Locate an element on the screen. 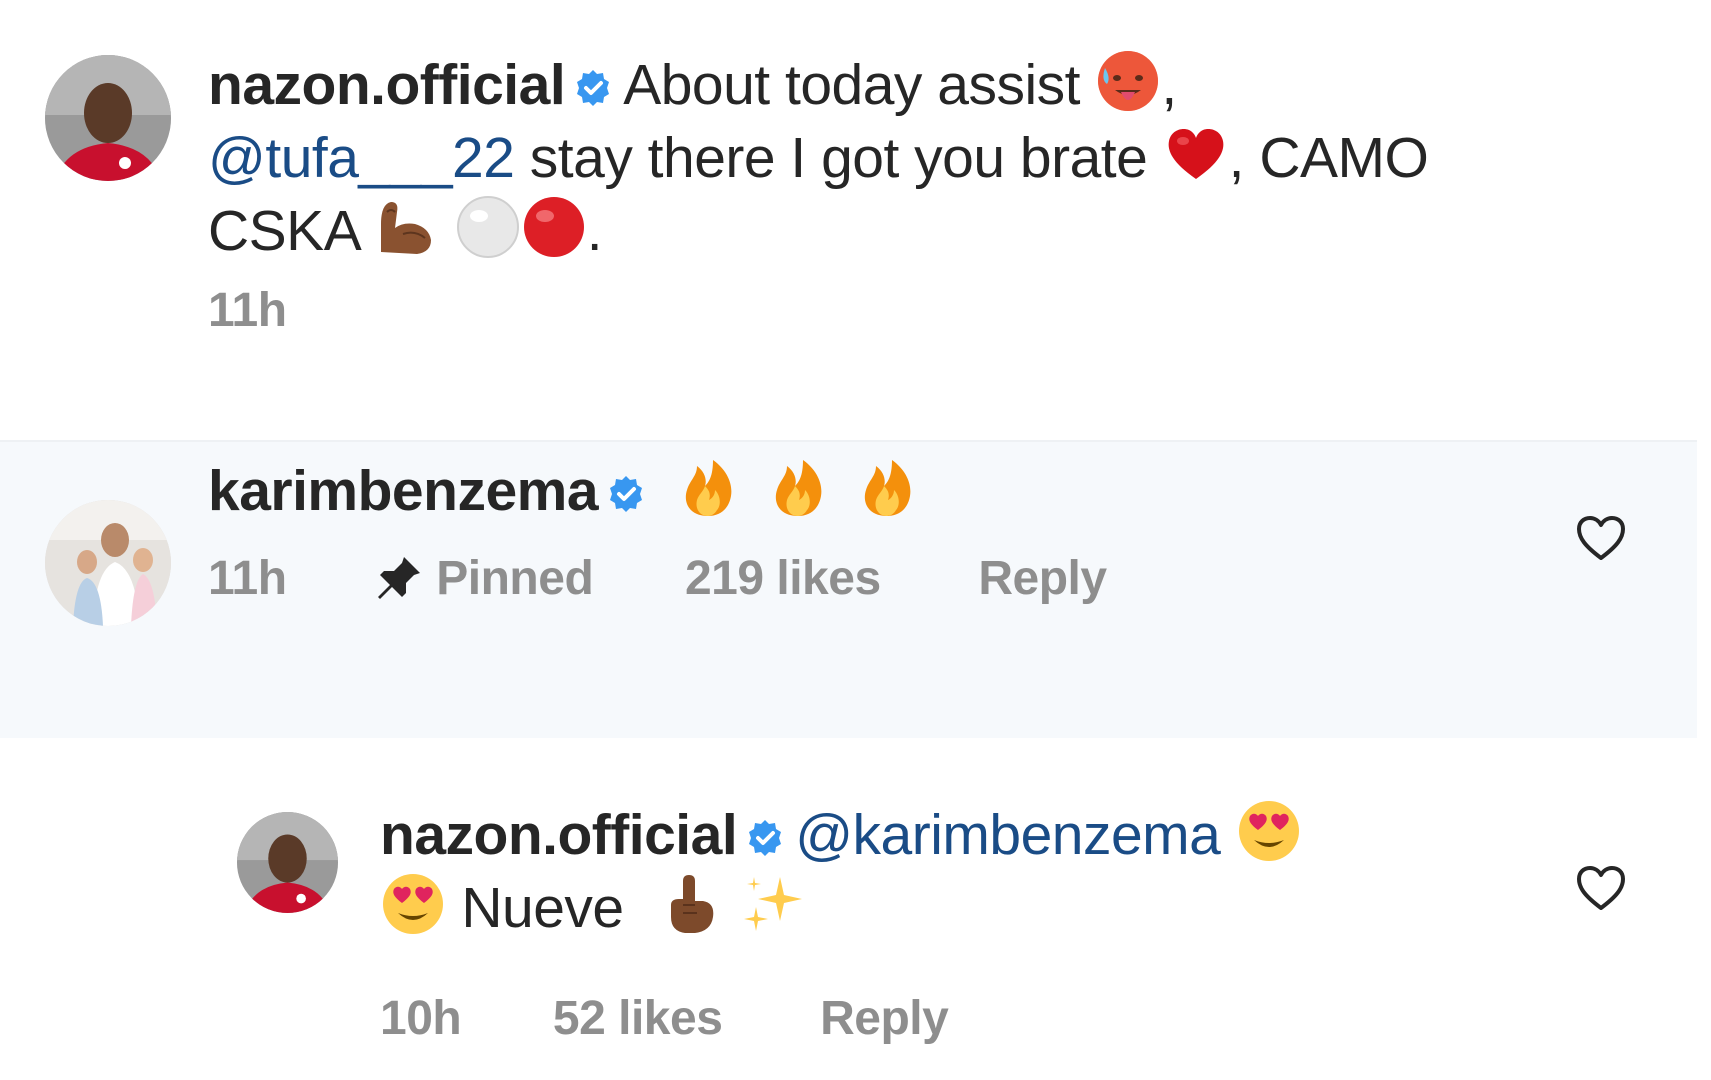  reply-comment-time: 10h is located at coordinates (421, 1018).